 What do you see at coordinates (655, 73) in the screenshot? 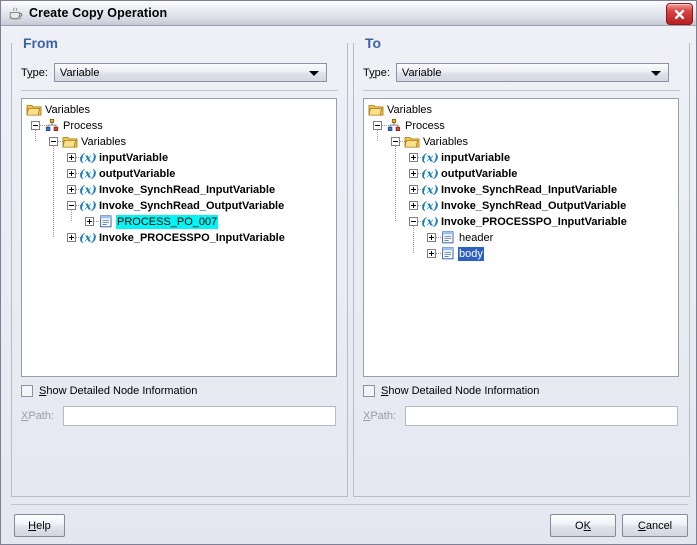
I see `chevron-down-icon` at bounding box center [655, 73].